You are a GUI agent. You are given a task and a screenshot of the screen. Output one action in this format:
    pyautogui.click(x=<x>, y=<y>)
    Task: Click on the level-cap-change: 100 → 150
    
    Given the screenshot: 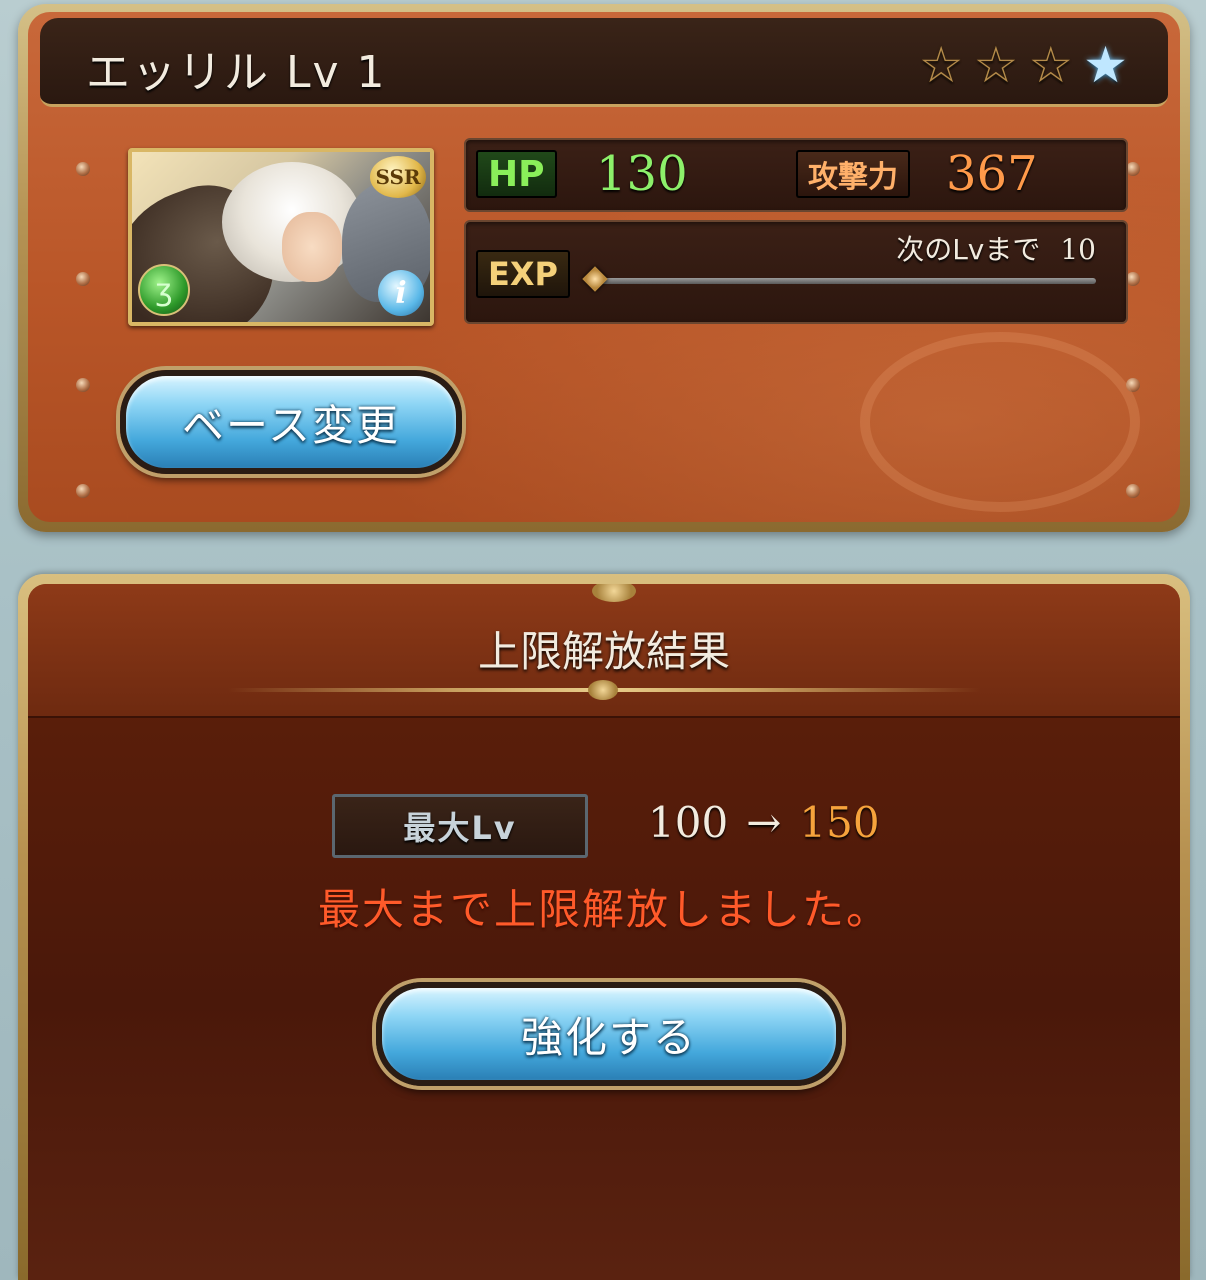 What is the action you would take?
    pyautogui.click(x=764, y=822)
    